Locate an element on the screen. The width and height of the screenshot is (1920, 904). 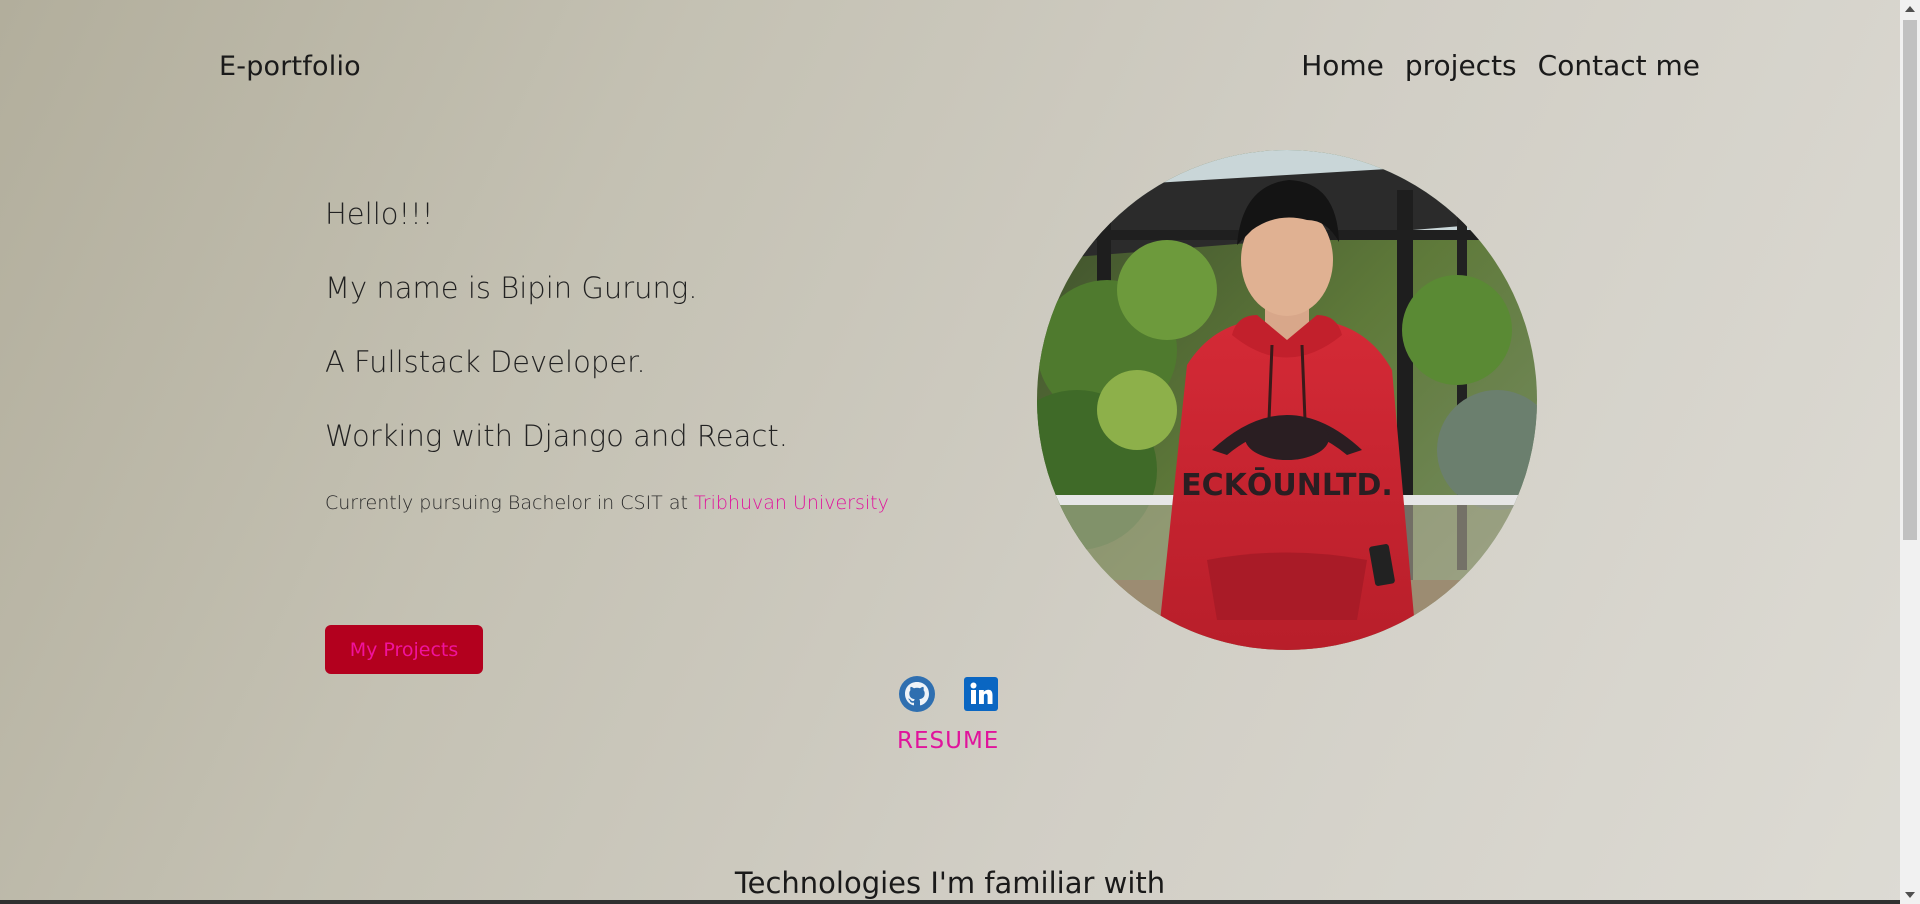
linkedin-icon is located at coordinates (981, 694).